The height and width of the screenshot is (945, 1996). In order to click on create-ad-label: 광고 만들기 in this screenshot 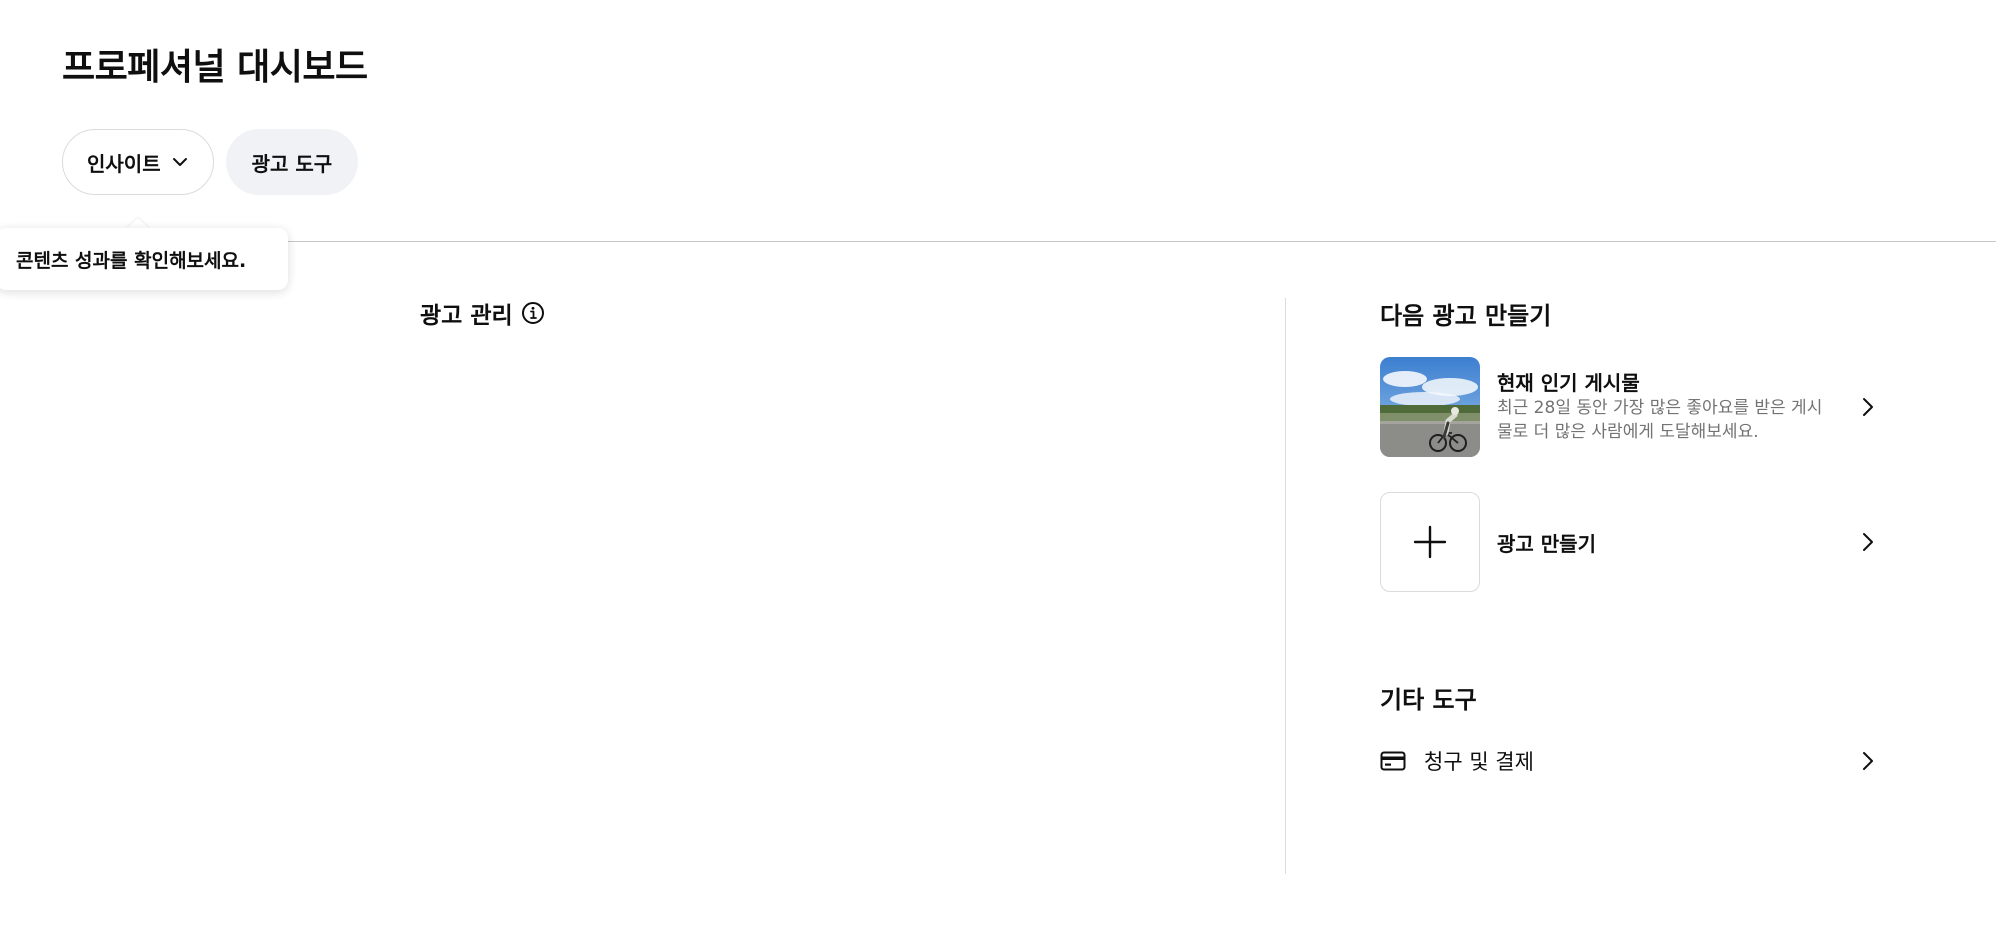, I will do `click(1546, 543)`.